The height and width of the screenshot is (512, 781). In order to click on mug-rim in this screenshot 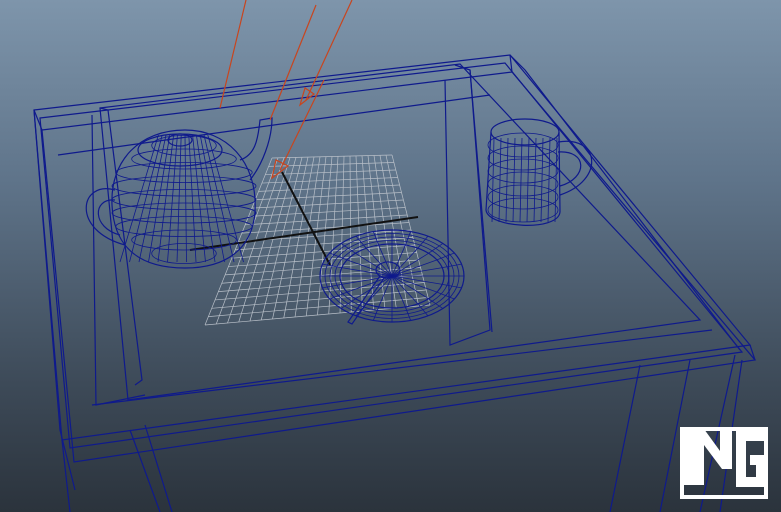, I will do `click(525, 132)`.